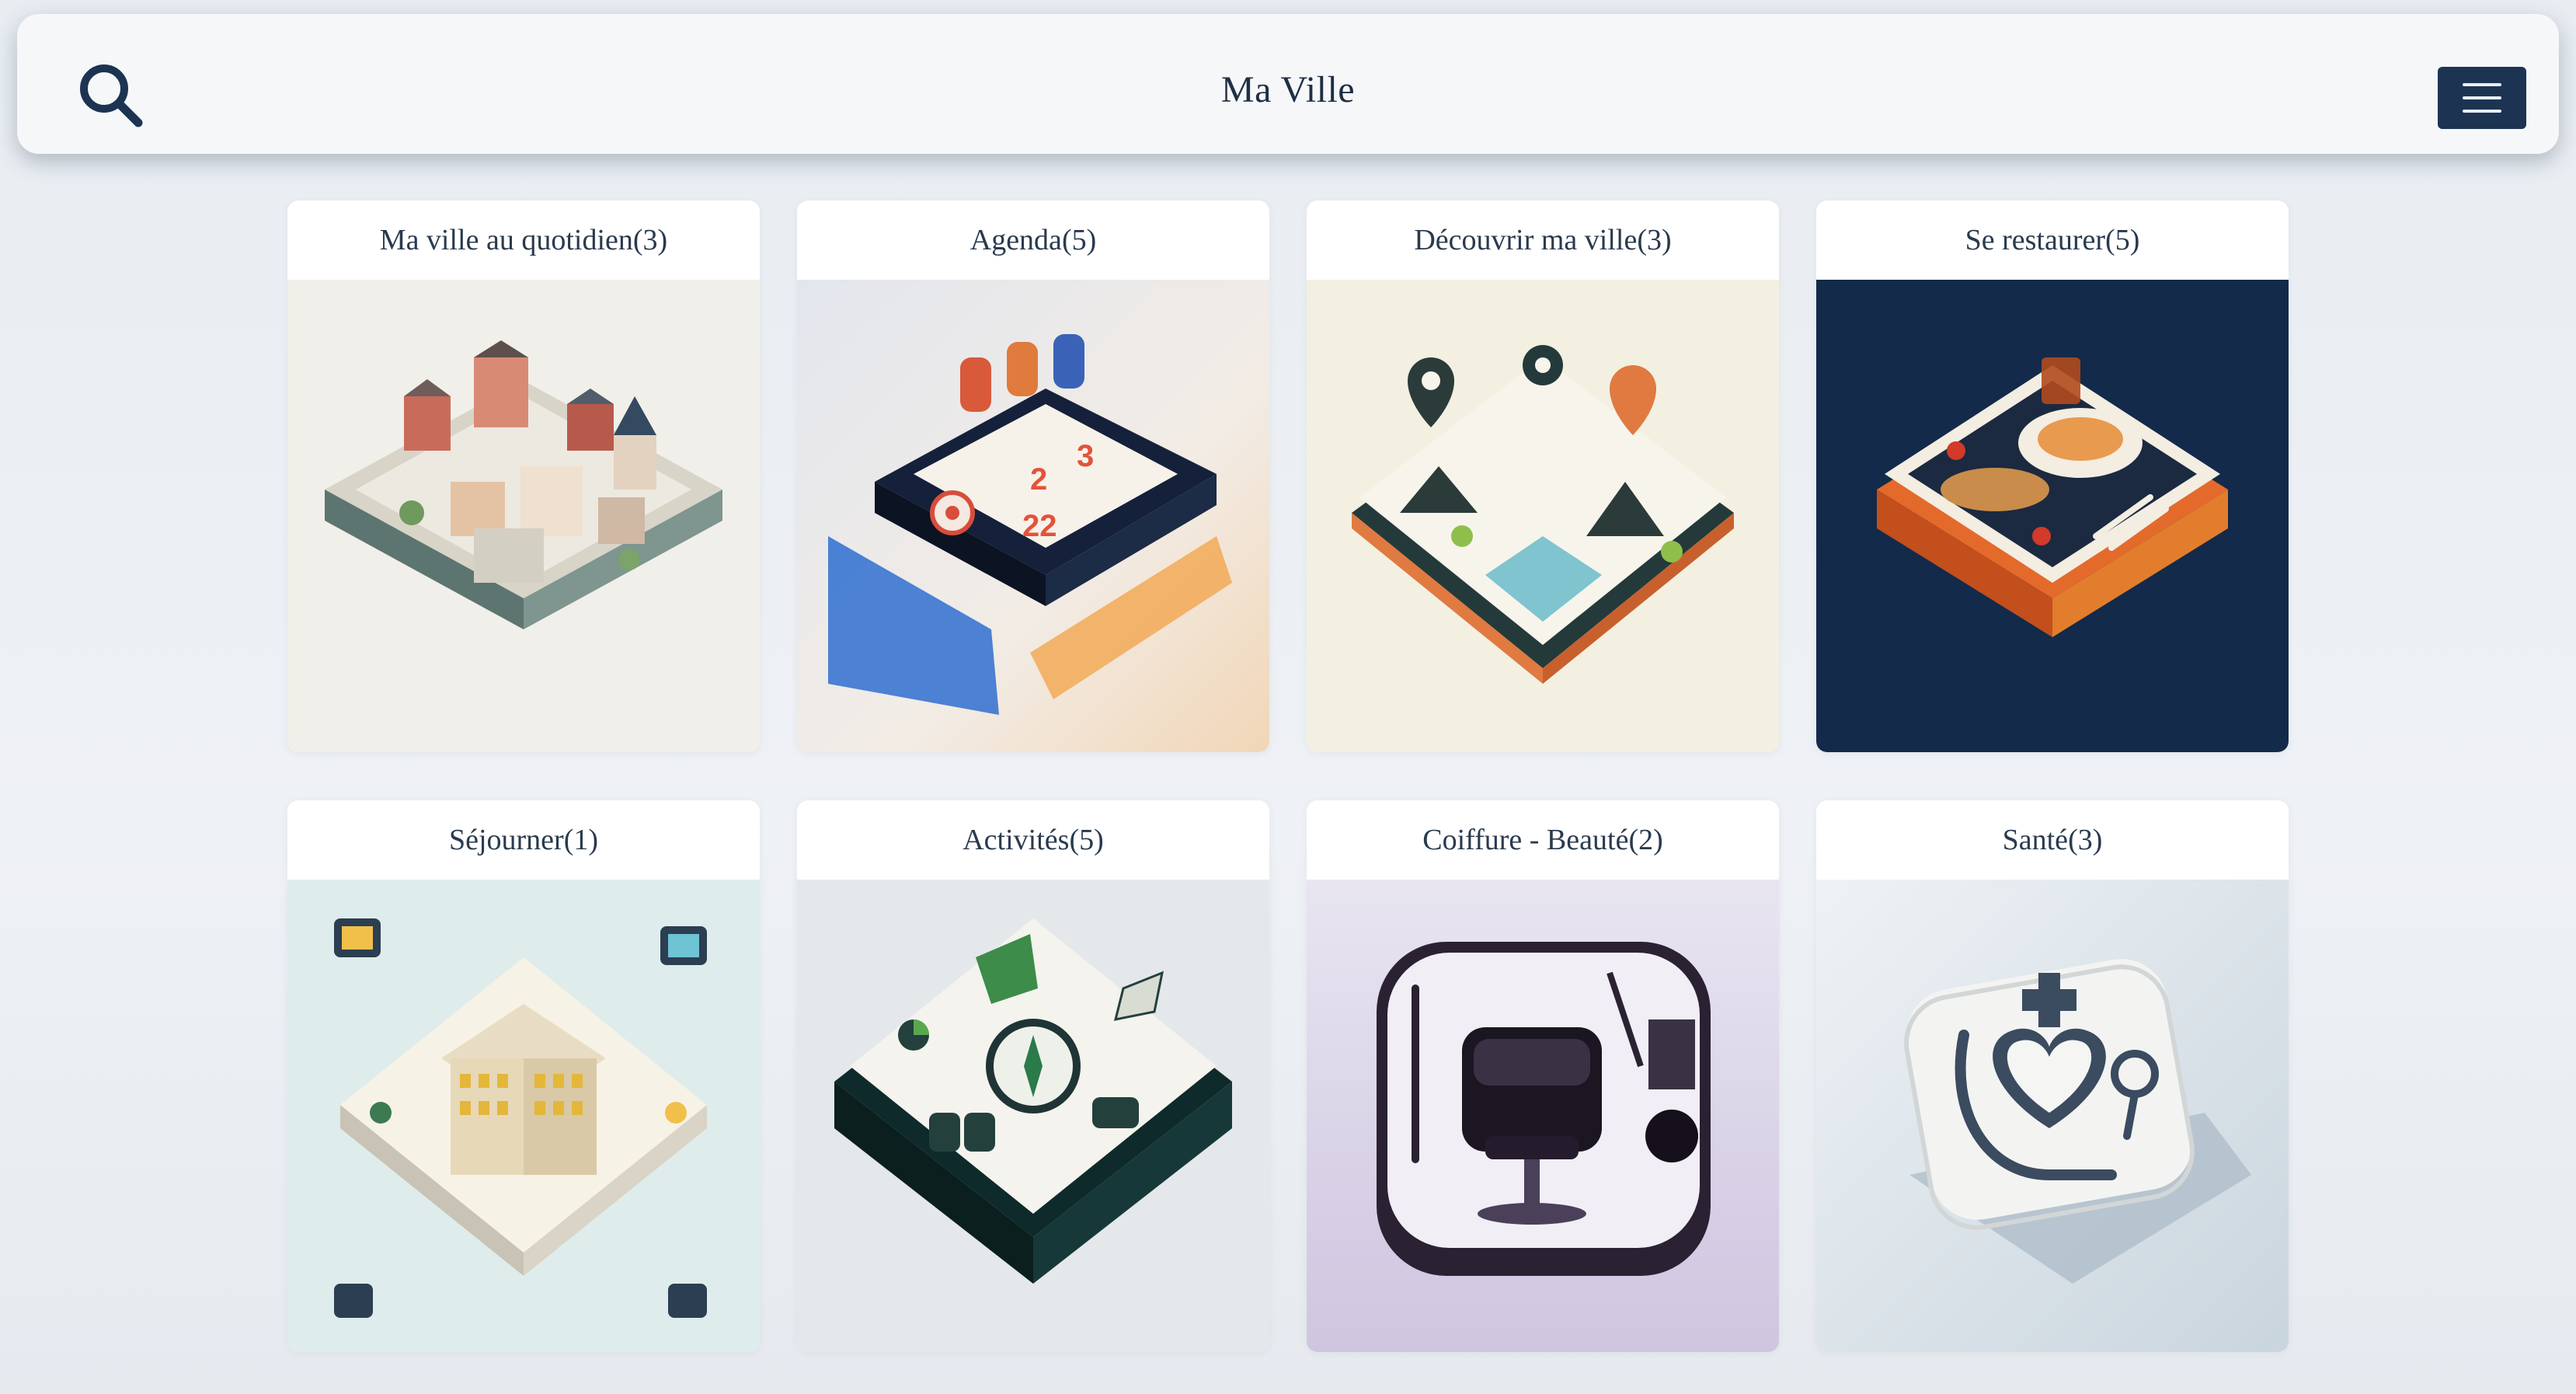  I want to click on card-title: Se restaurer (5), so click(2052, 240).